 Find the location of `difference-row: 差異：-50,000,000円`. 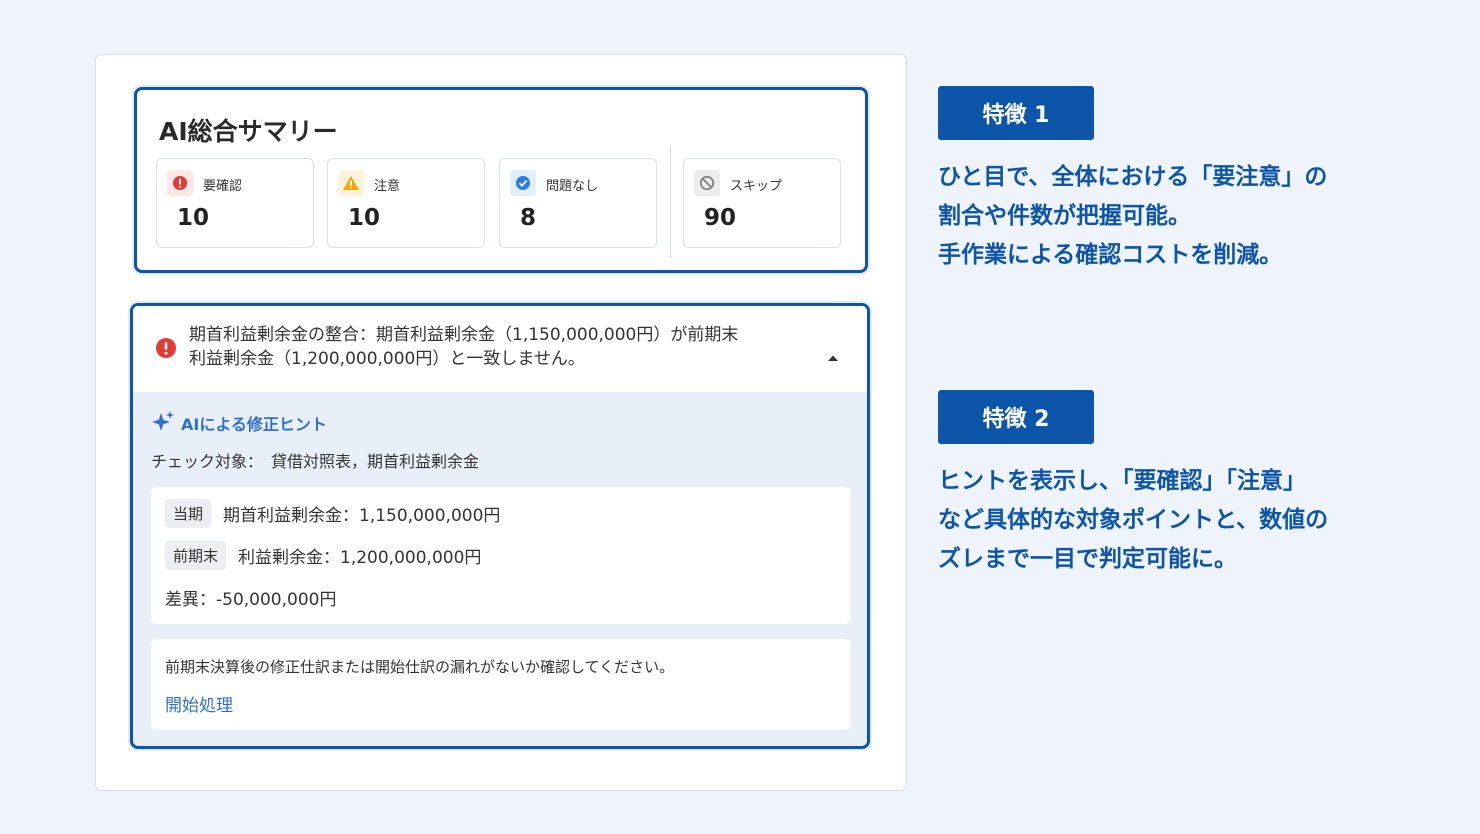

difference-row: 差異：-50,000,000円 is located at coordinates (250, 597).